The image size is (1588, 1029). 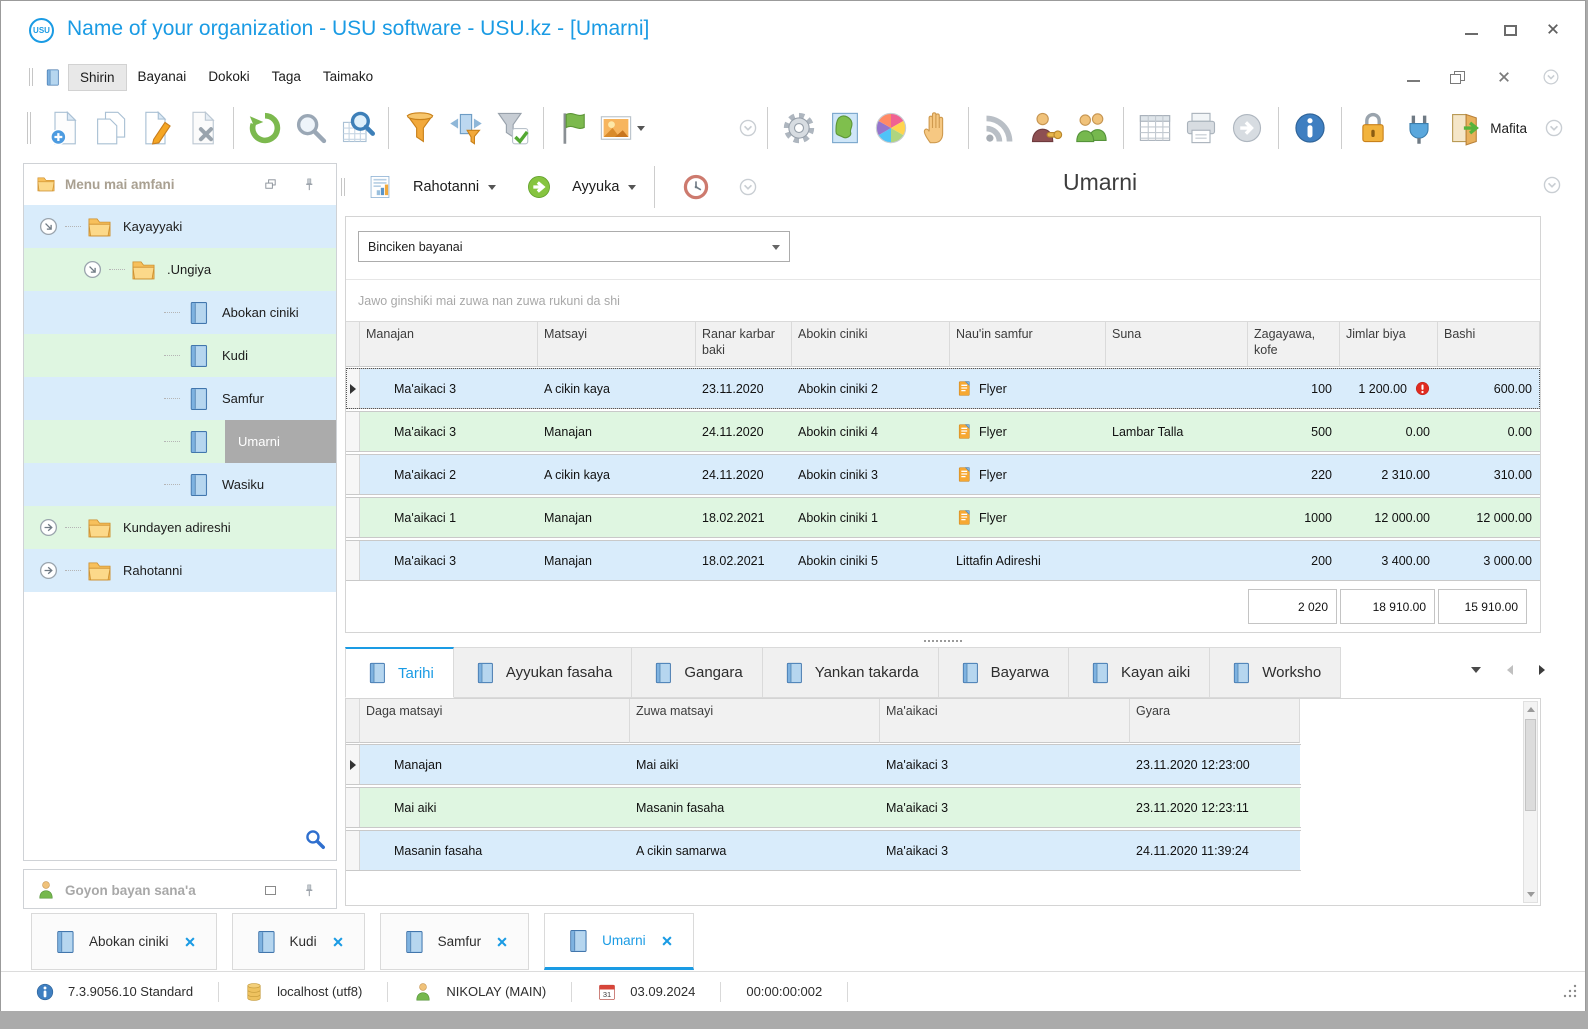 I want to click on column-header-suna: Suna, so click(x=1177, y=344).